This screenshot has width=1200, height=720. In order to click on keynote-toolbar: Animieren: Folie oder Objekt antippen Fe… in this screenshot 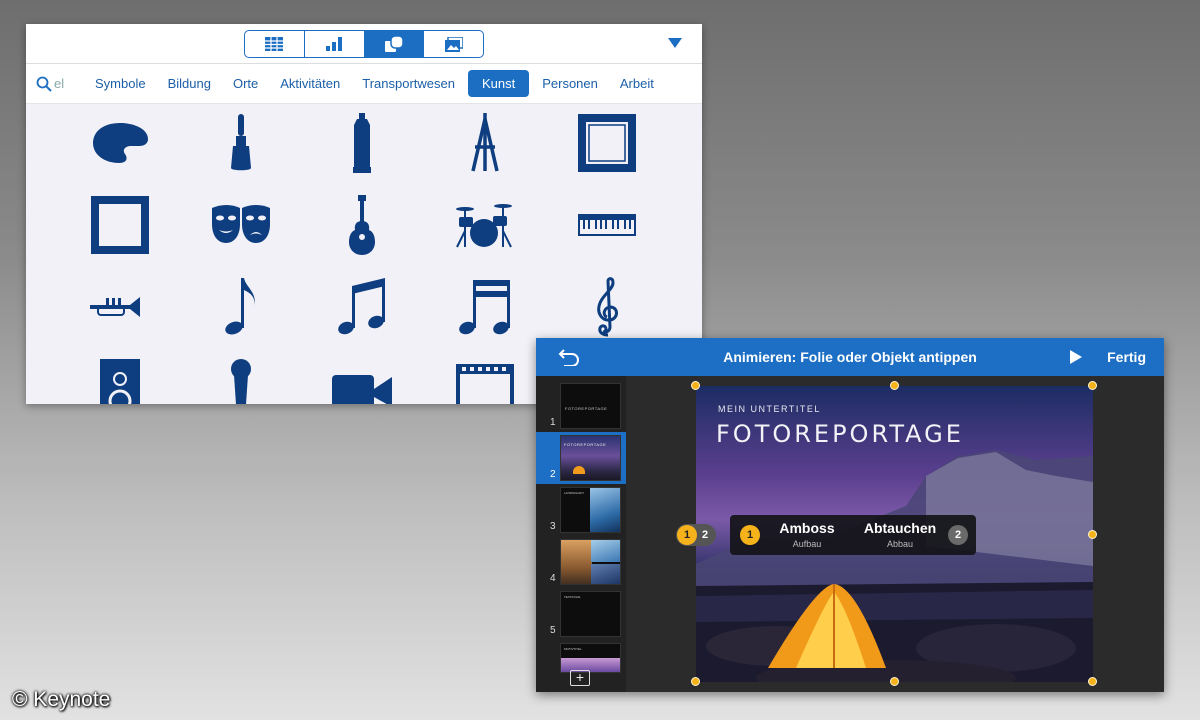, I will do `click(850, 357)`.